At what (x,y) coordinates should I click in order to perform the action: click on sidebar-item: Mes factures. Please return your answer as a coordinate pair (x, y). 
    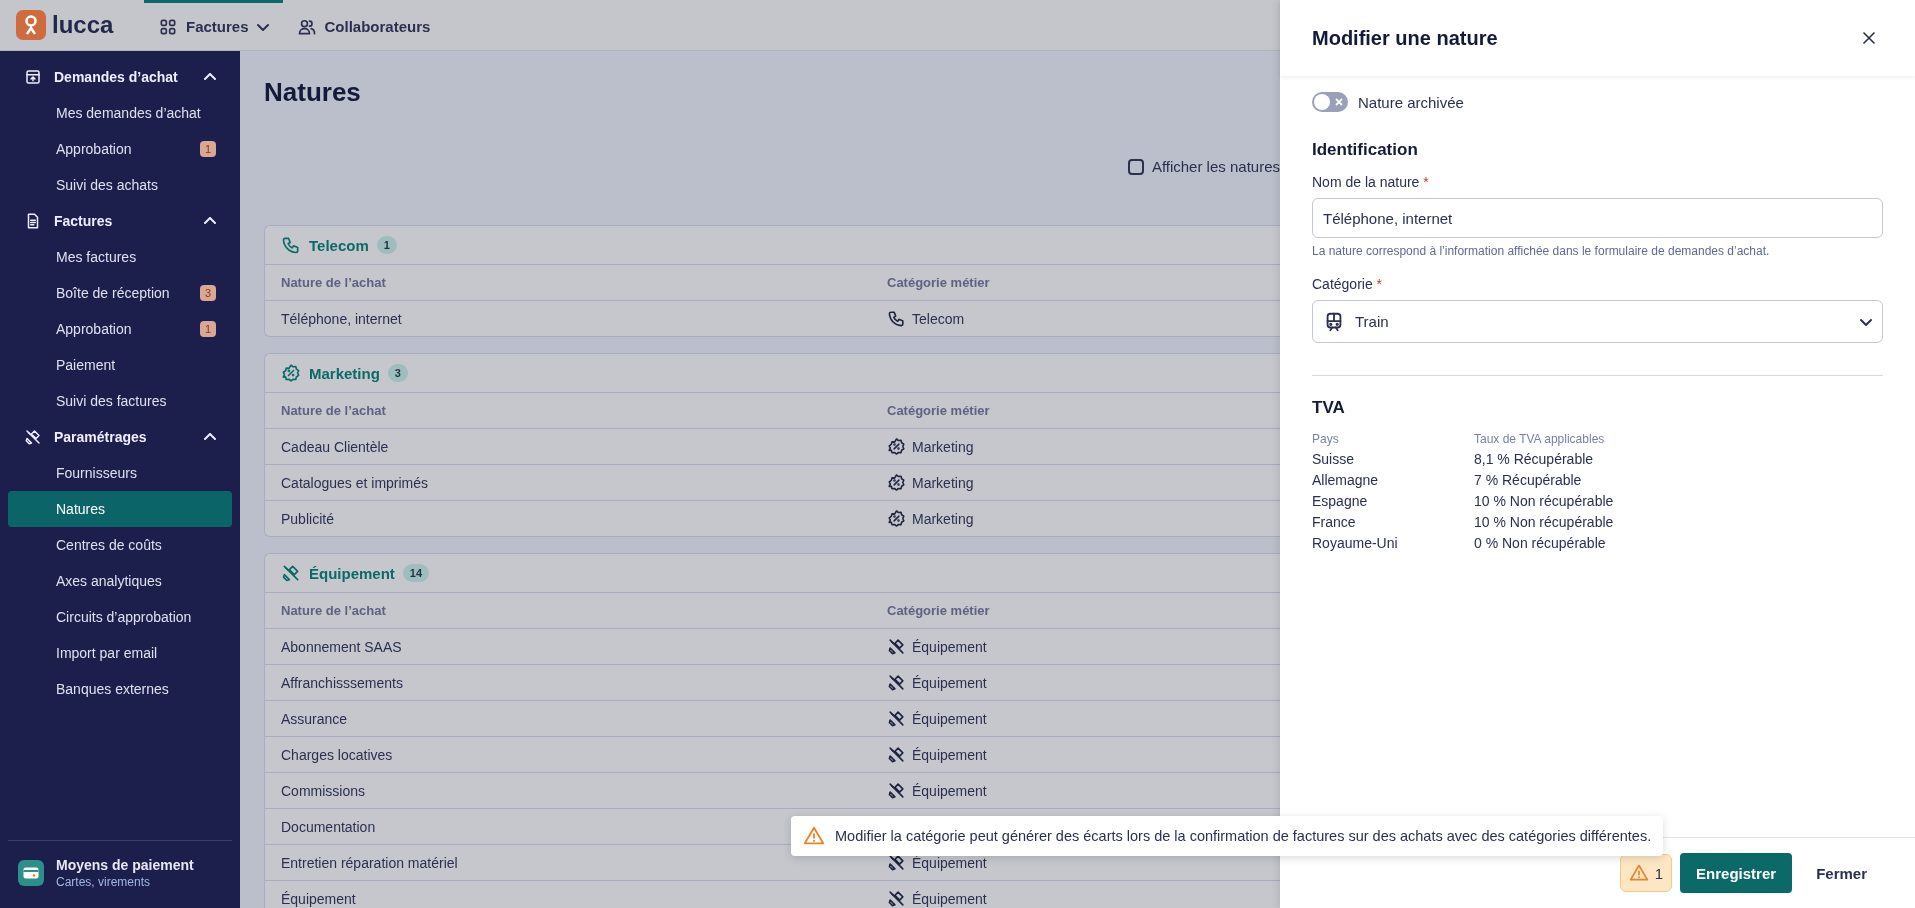
    Looking at the image, I should click on (120, 257).